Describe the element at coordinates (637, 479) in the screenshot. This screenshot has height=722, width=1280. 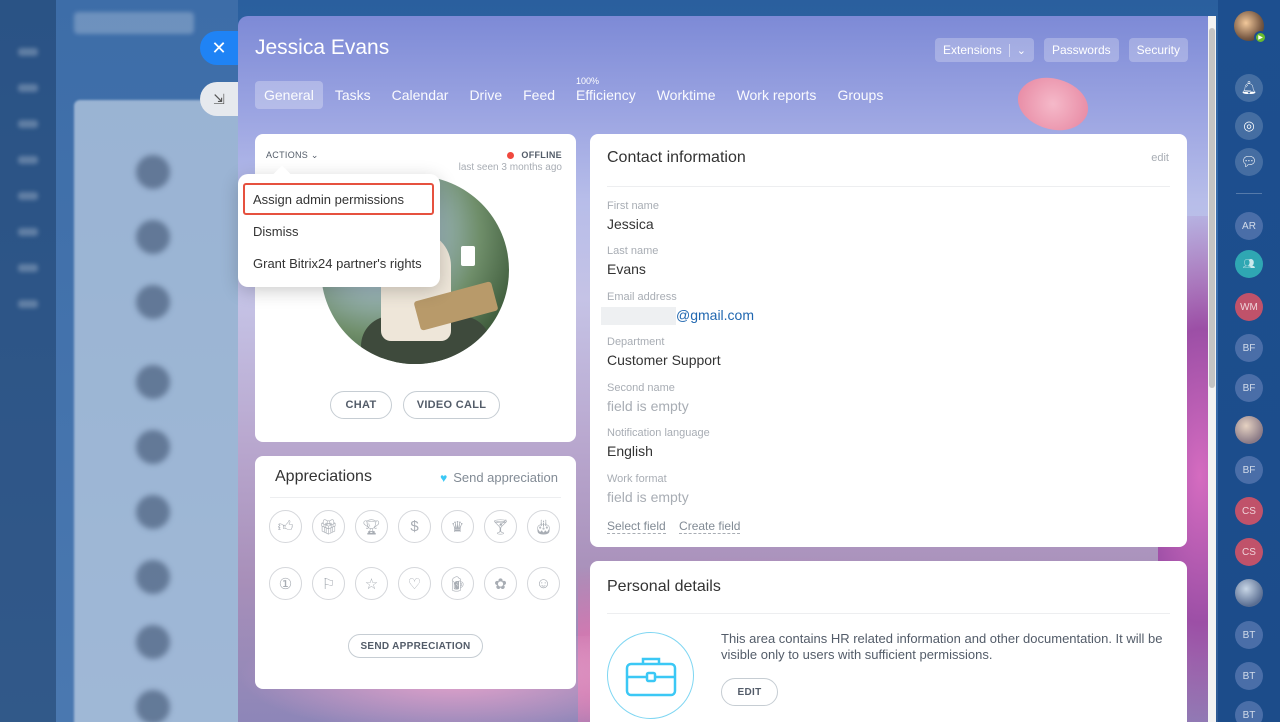
I see `field-label: Work format` at that location.